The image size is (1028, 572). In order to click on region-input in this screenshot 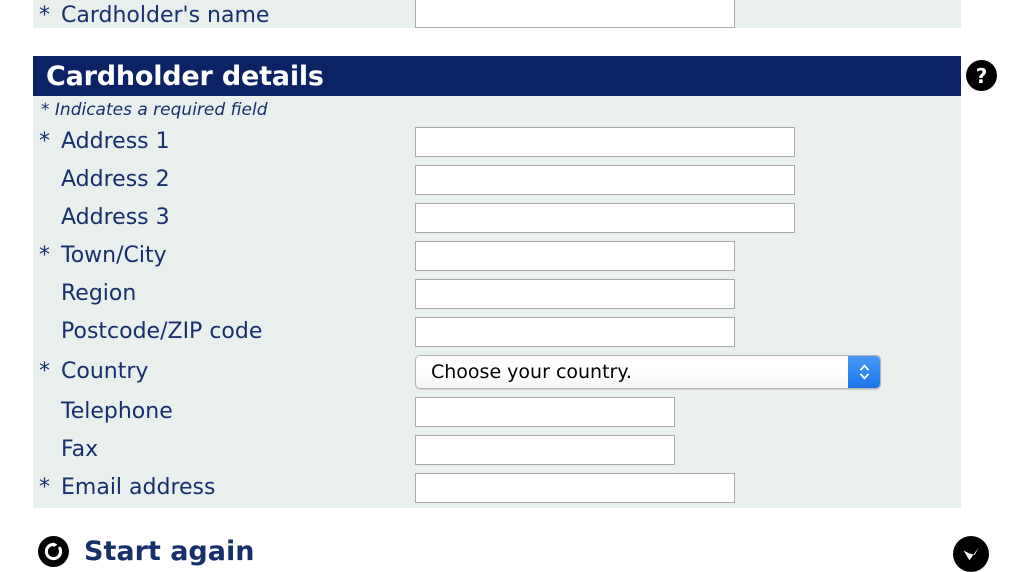, I will do `click(575, 293)`.